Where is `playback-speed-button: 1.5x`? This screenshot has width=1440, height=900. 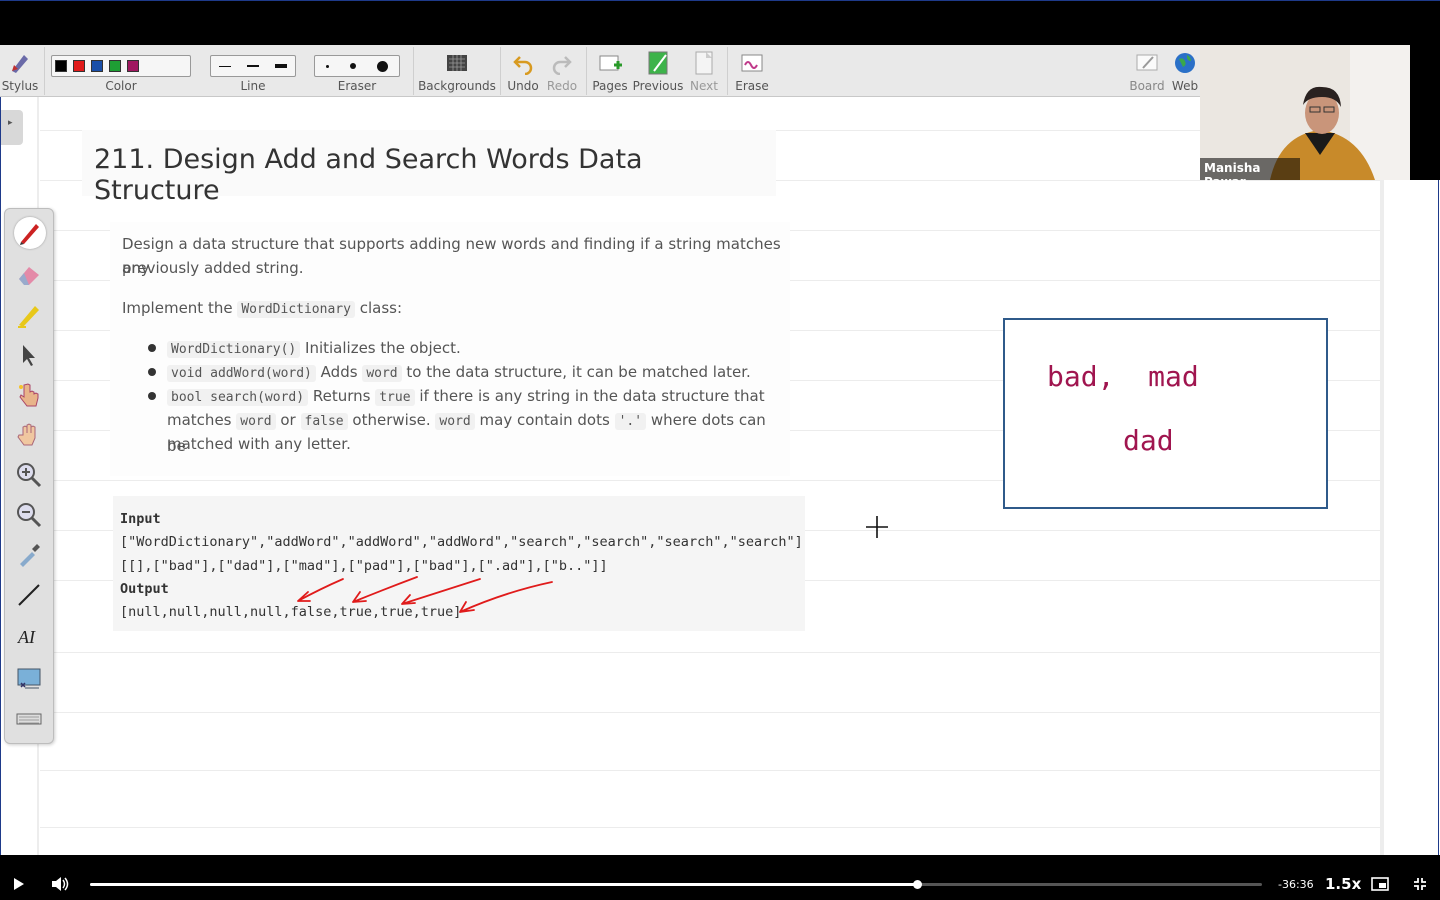
playback-speed-button: 1.5x is located at coordinates (1343, 884).